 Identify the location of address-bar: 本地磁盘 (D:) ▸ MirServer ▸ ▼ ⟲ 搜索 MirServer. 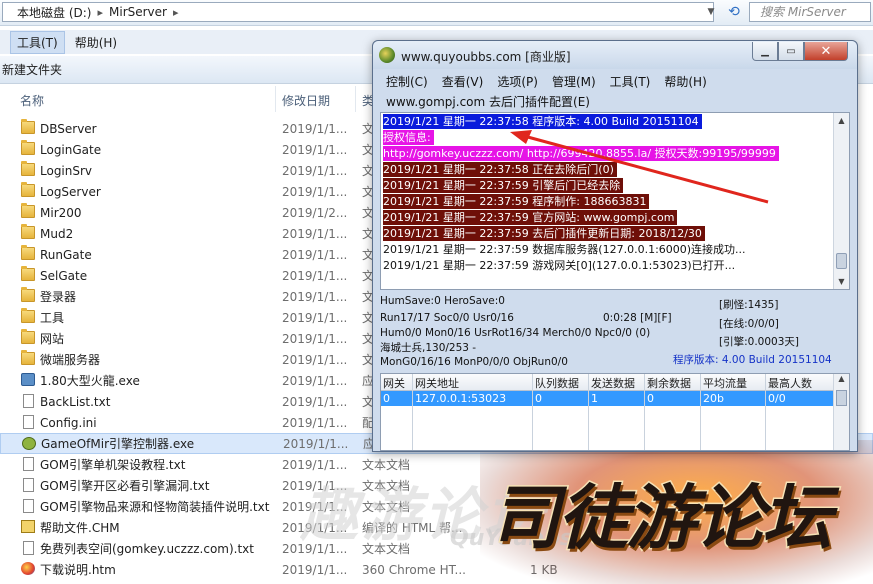
(436, 13).